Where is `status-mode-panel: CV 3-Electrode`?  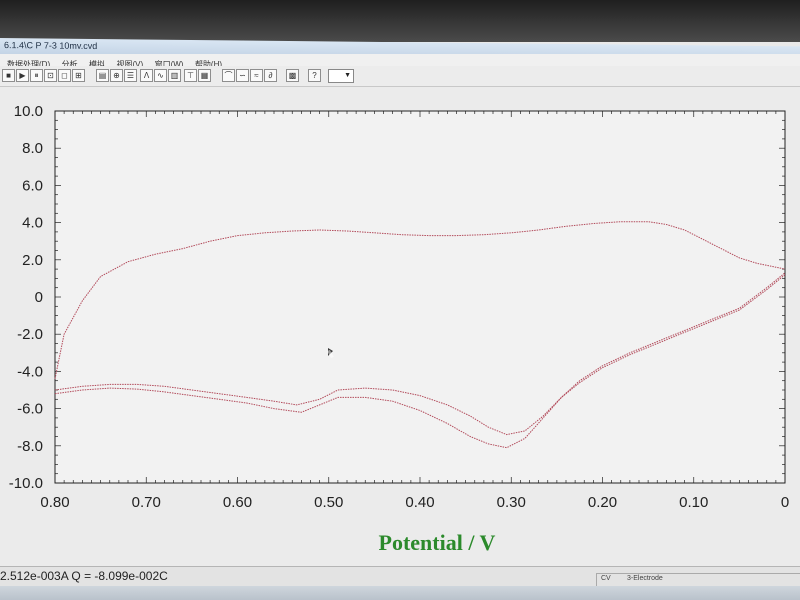 status-mode-panel: CV 3-Electrode is located at coordinates (698, 579).